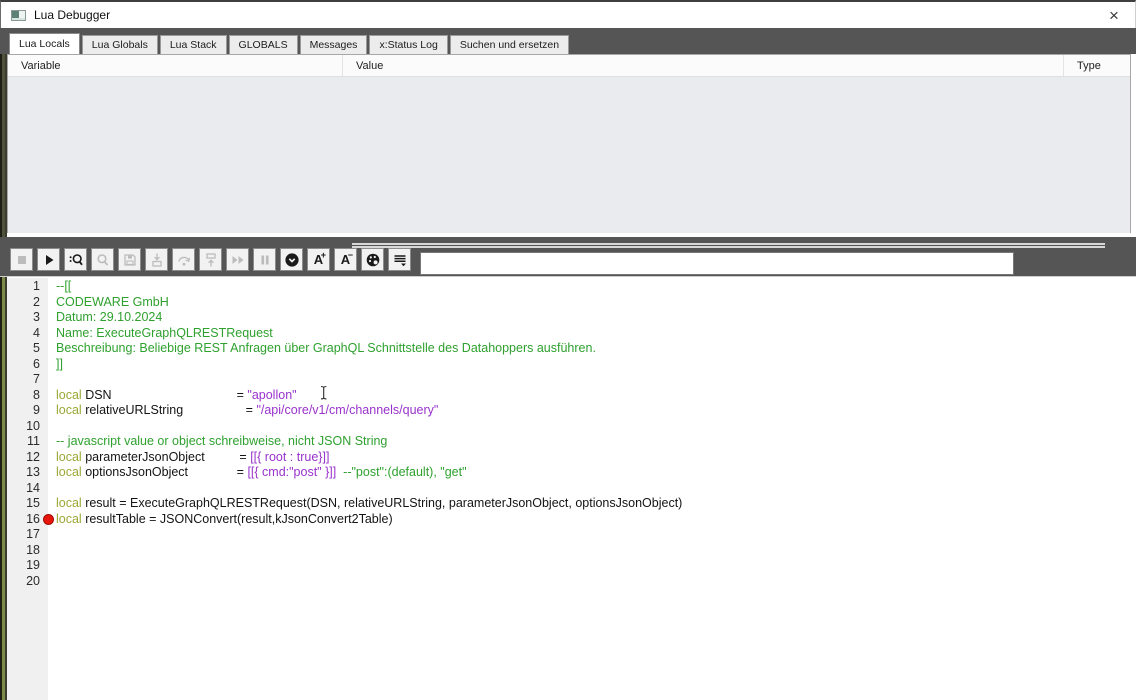 The image size is (1136, 700). I want to click on variables-header-row: Variable Value Type, so click(569, 66).